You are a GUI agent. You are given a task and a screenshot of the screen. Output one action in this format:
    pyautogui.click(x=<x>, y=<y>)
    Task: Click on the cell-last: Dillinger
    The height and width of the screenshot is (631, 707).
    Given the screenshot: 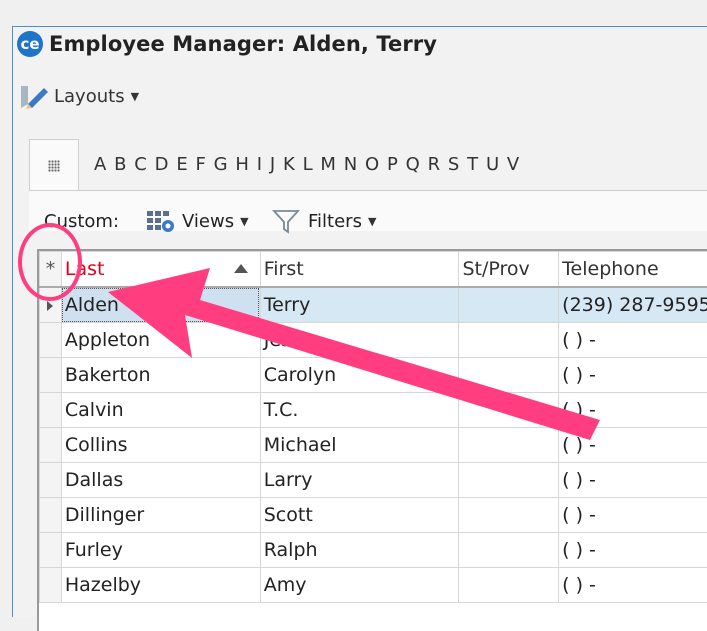 What is the action you would take?
    pyautogui.click(x=160, y=515)
    